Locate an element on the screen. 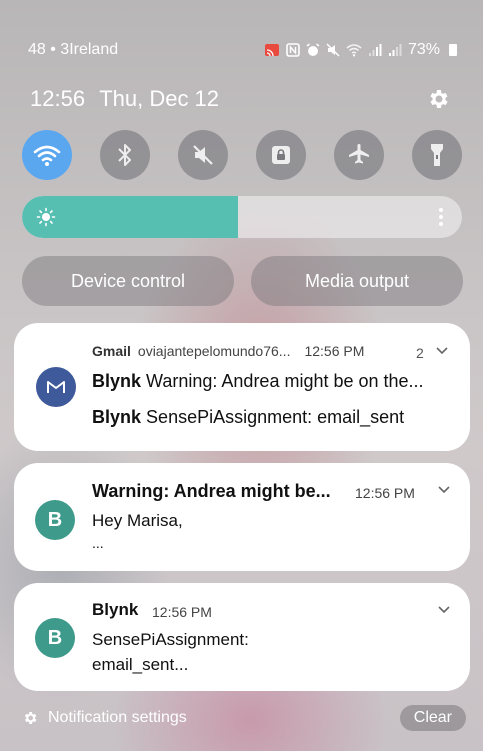  airplane-icon is located at coordinates (359, 154).